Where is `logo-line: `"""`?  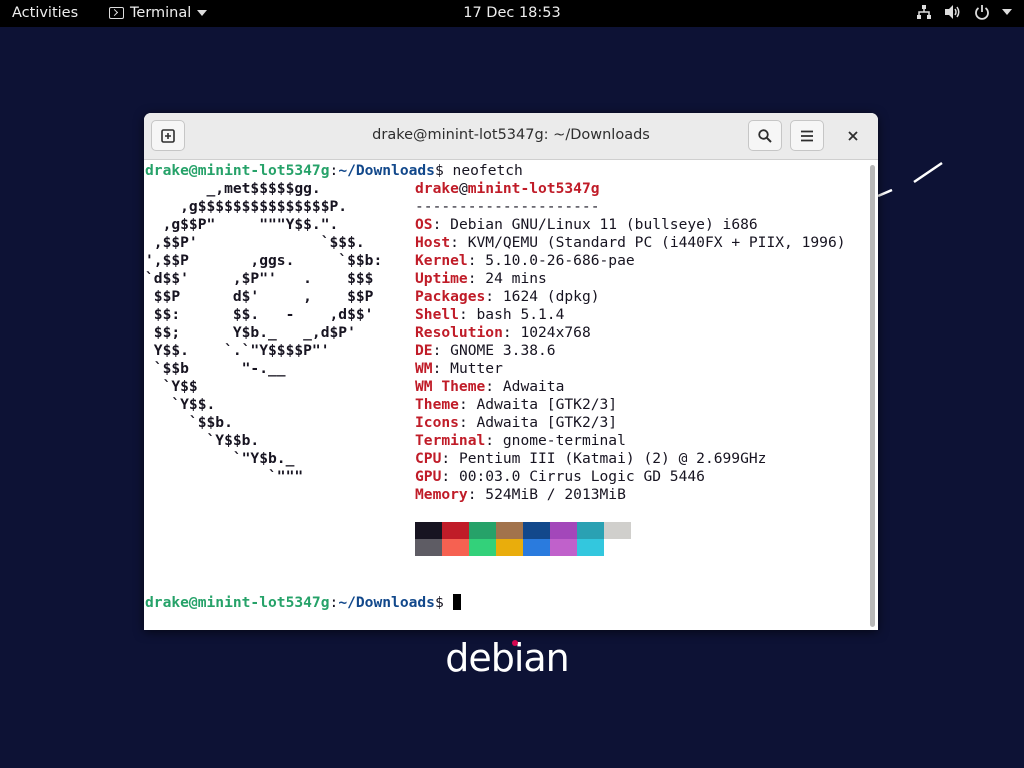 logo-line: `""" is located at coordinates (224, 476).